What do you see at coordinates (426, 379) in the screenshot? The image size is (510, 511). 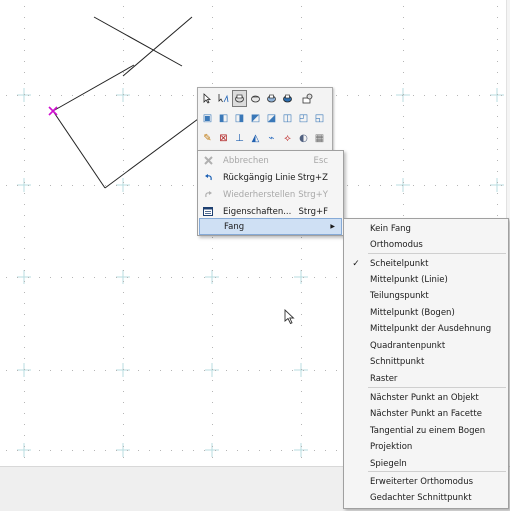 I see `submenu-item: Raster` at bounding box center [426, 379].